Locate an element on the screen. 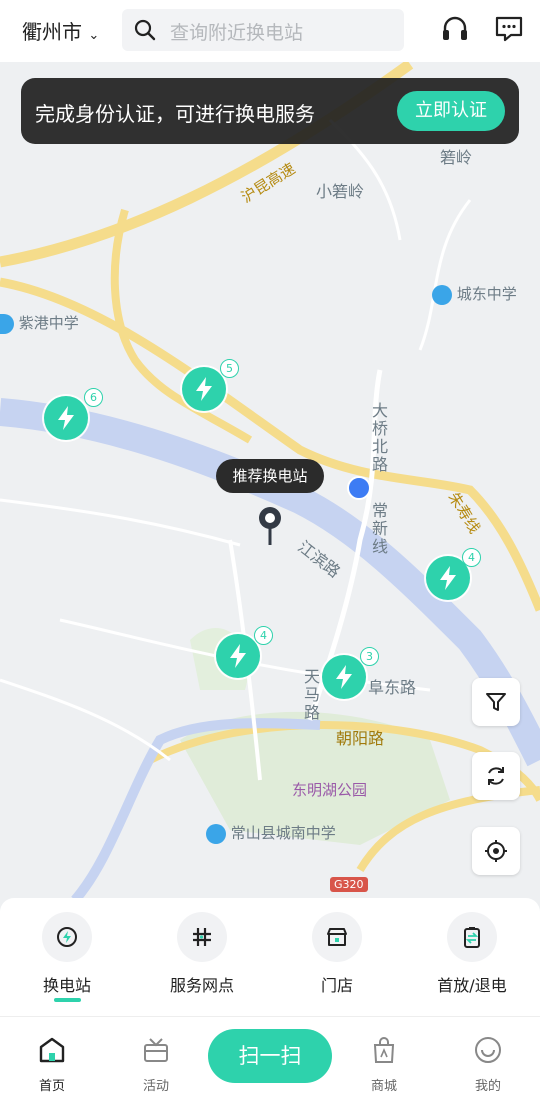 This screenshot has width=540, height=1103. locate-button is located at coordinates (496, 851).